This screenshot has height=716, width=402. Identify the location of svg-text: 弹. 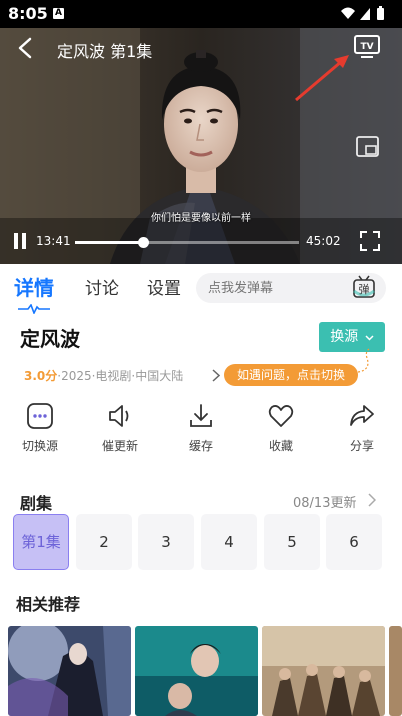
(364, 289).